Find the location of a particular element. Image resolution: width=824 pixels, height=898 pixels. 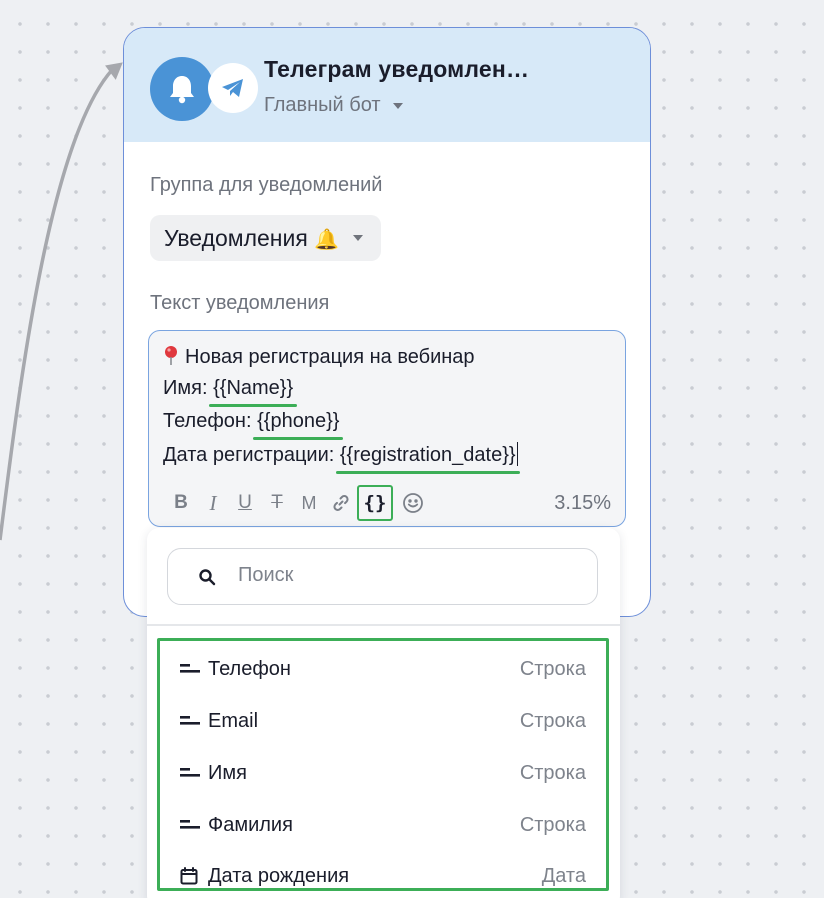

search-icon is located at coordinates (207, 579).